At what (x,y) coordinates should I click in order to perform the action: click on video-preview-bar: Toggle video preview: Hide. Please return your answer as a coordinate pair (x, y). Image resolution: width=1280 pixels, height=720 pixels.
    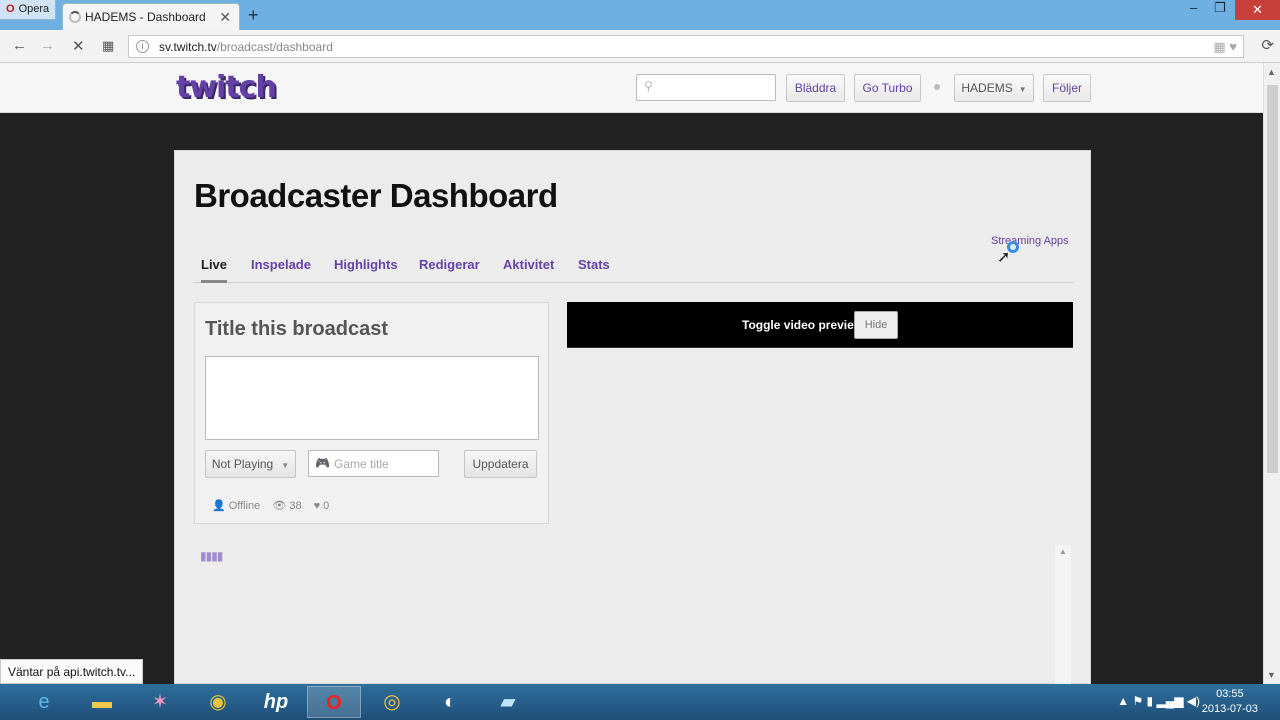
    Looking at the image, I should click on (820, 325).